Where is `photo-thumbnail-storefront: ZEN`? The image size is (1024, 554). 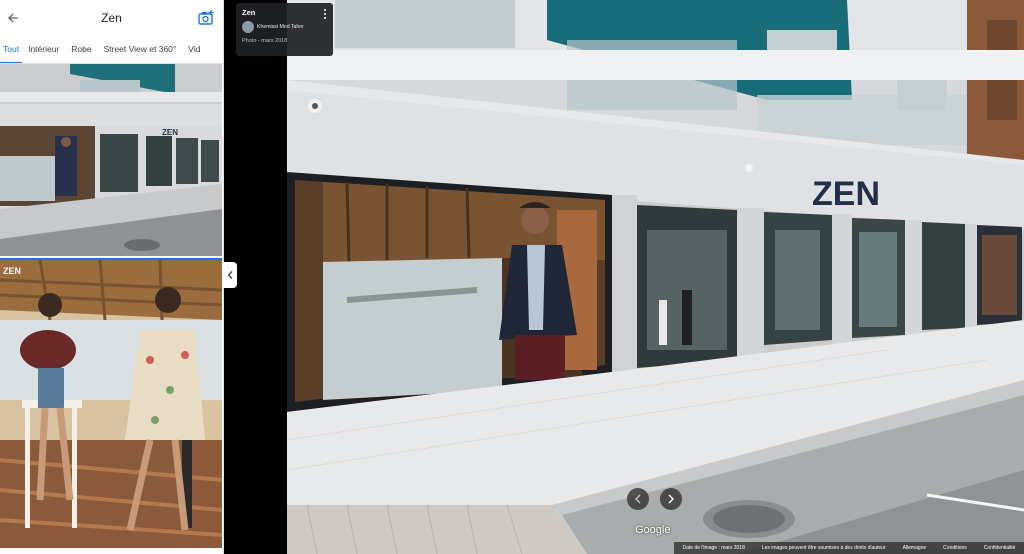 photo-thumbnail-storefront: ZEN is located at coordinates (111, 160).